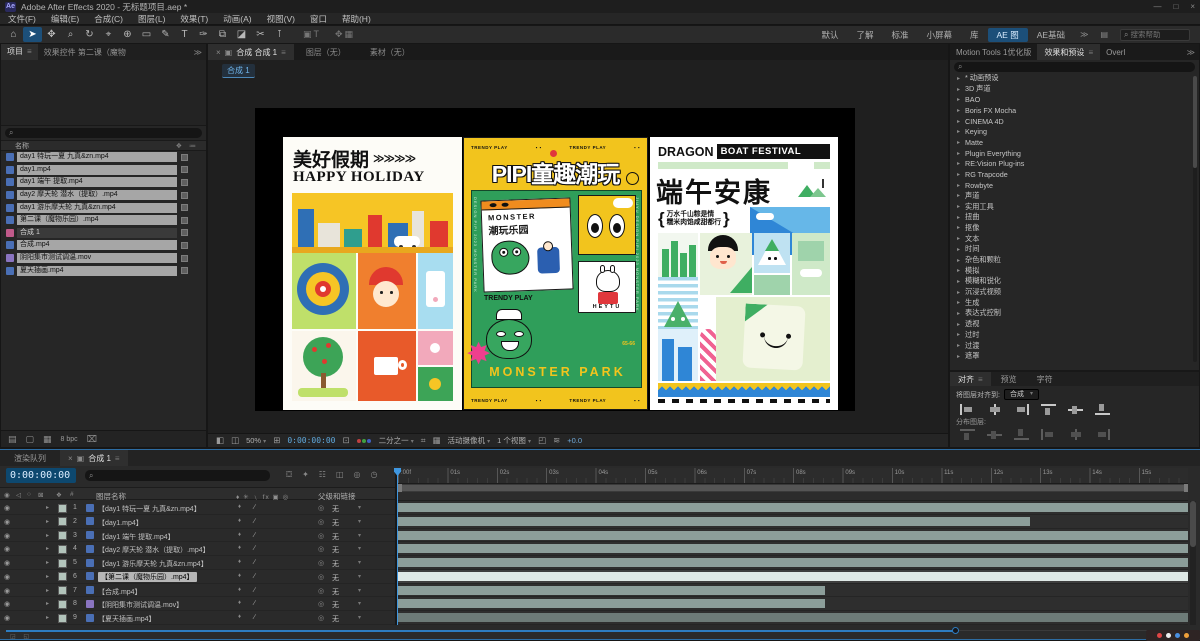 The height and width of the screenshot is (641, 1200). I want to click on workspace-overflow-icon: ≫, so click(1084, 34).